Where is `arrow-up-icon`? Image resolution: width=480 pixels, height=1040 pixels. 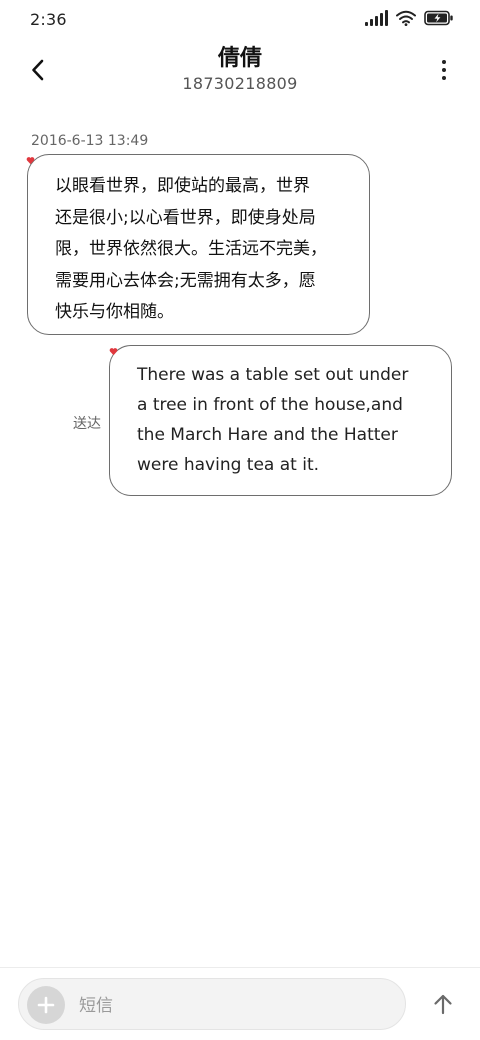 arrow-up-icon is located at coordinates (443, 1004).